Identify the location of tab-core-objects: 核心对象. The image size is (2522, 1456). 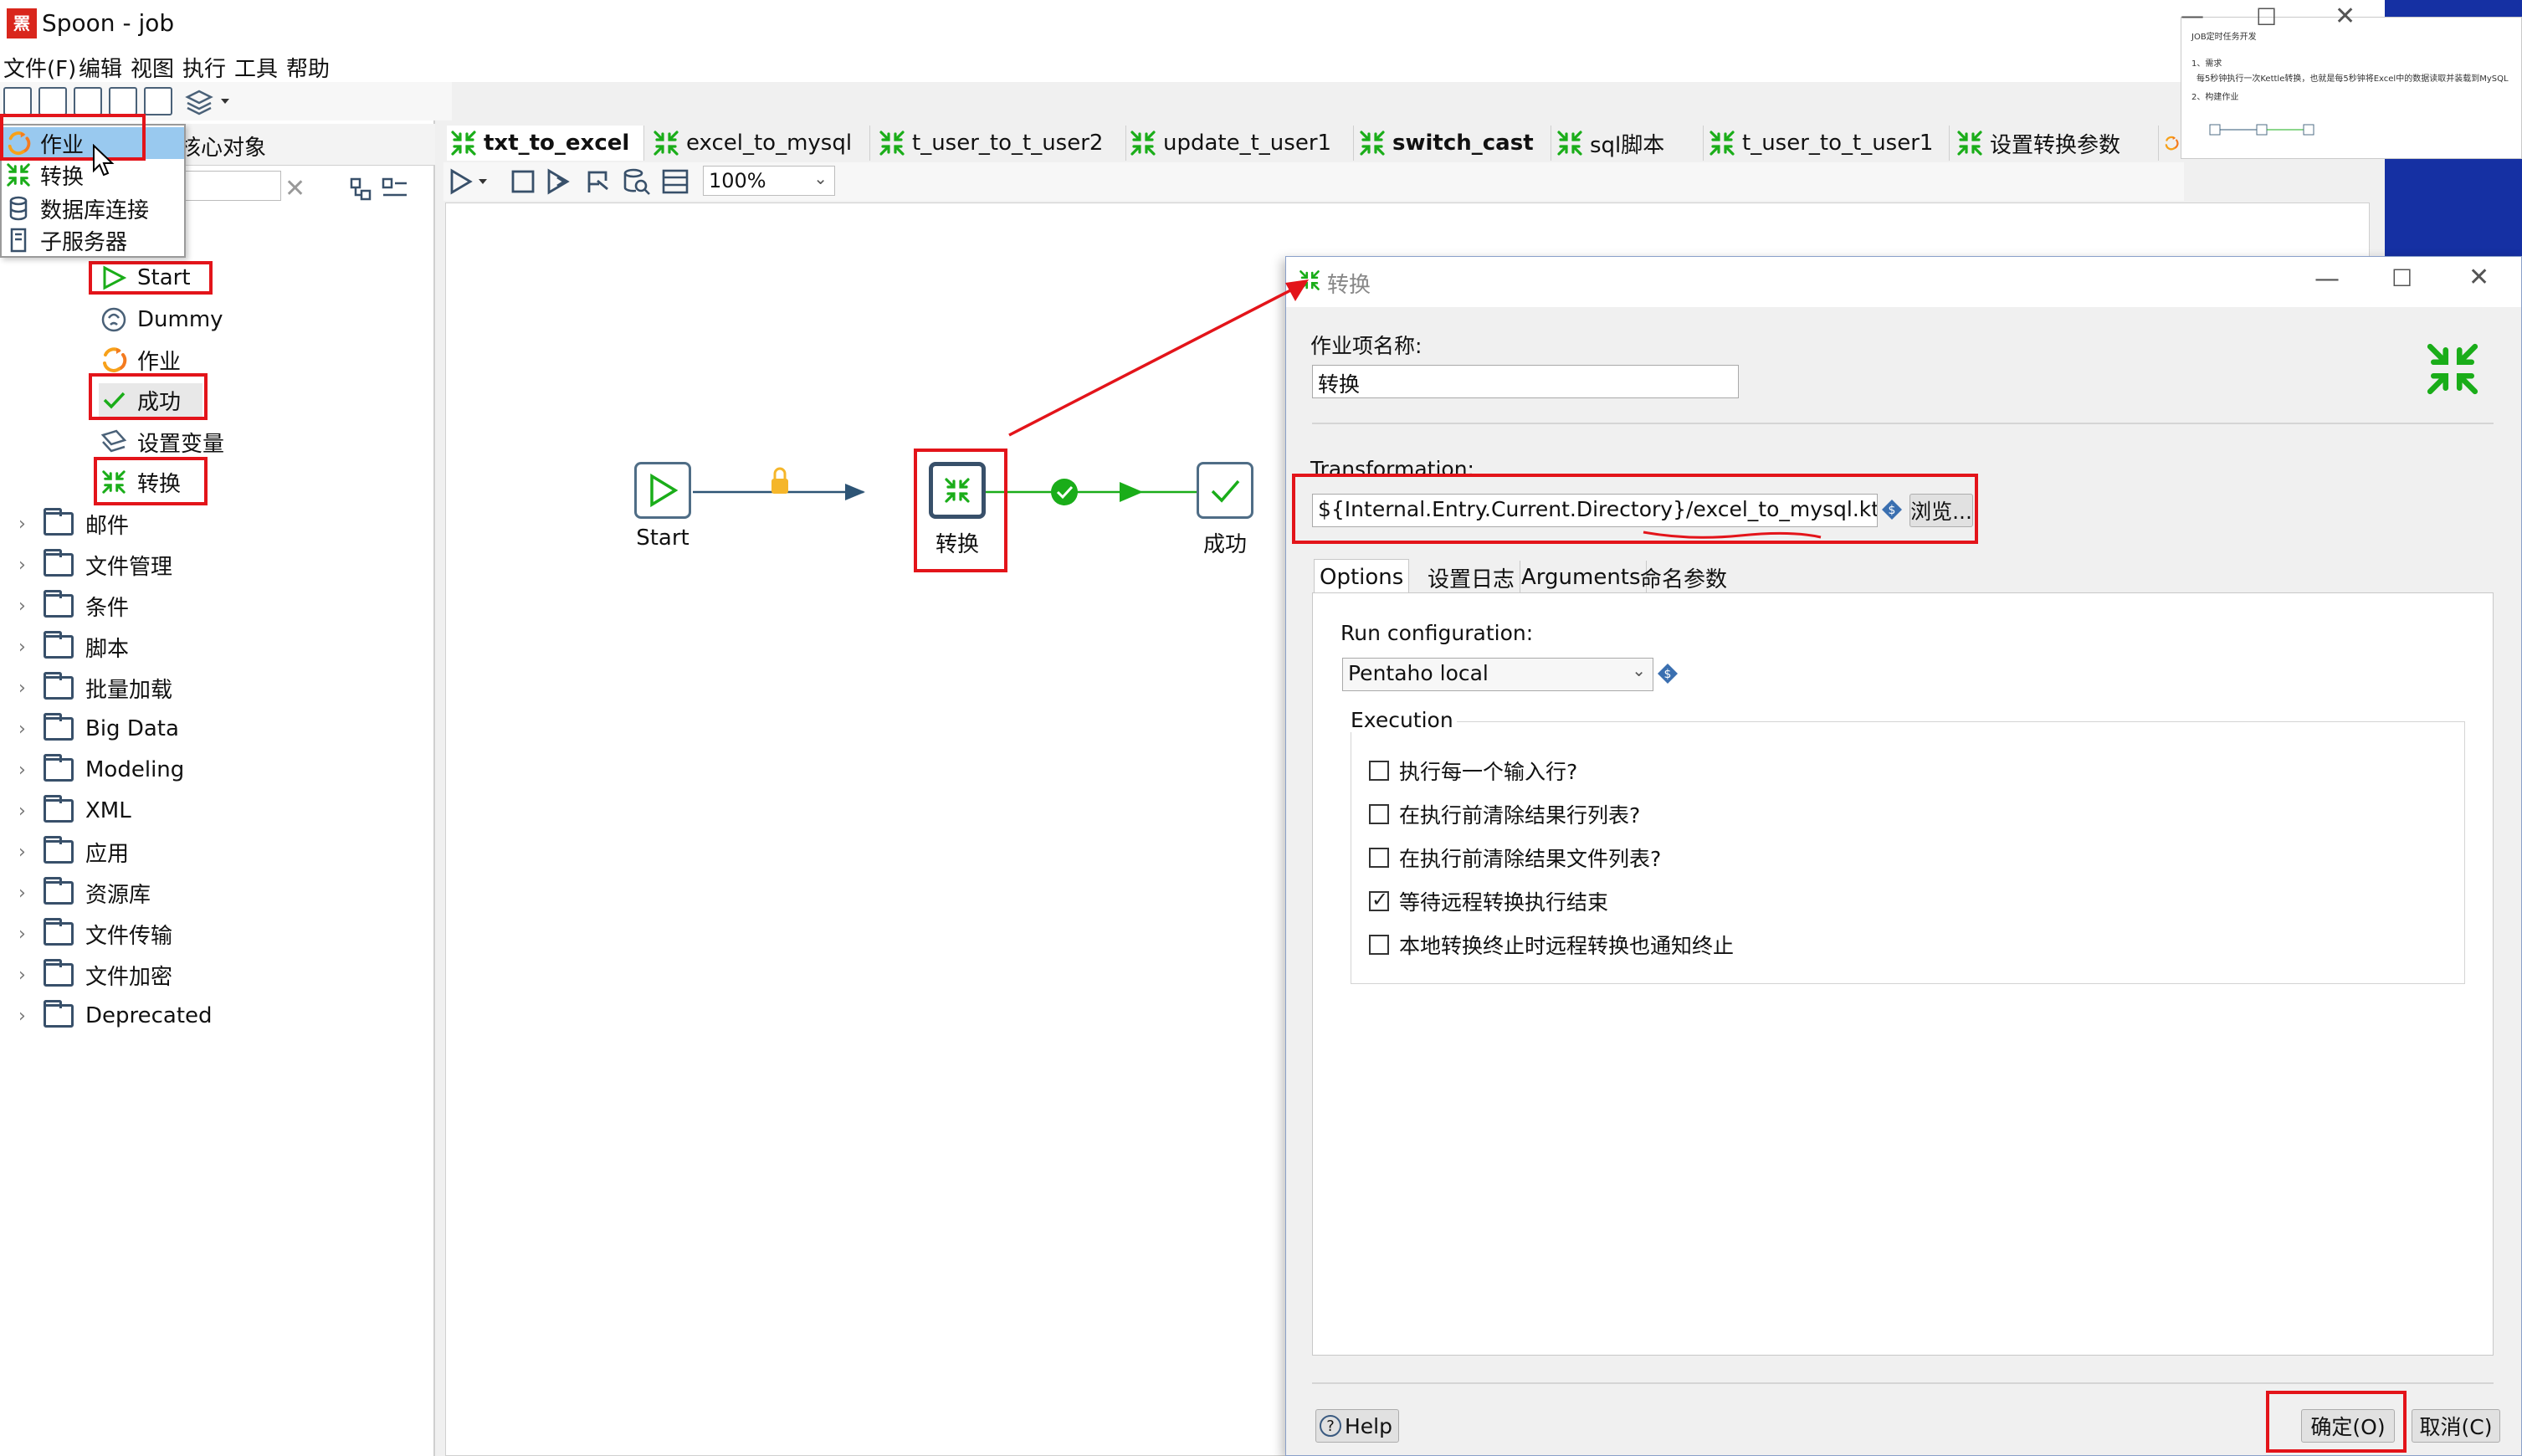
(222, 146).